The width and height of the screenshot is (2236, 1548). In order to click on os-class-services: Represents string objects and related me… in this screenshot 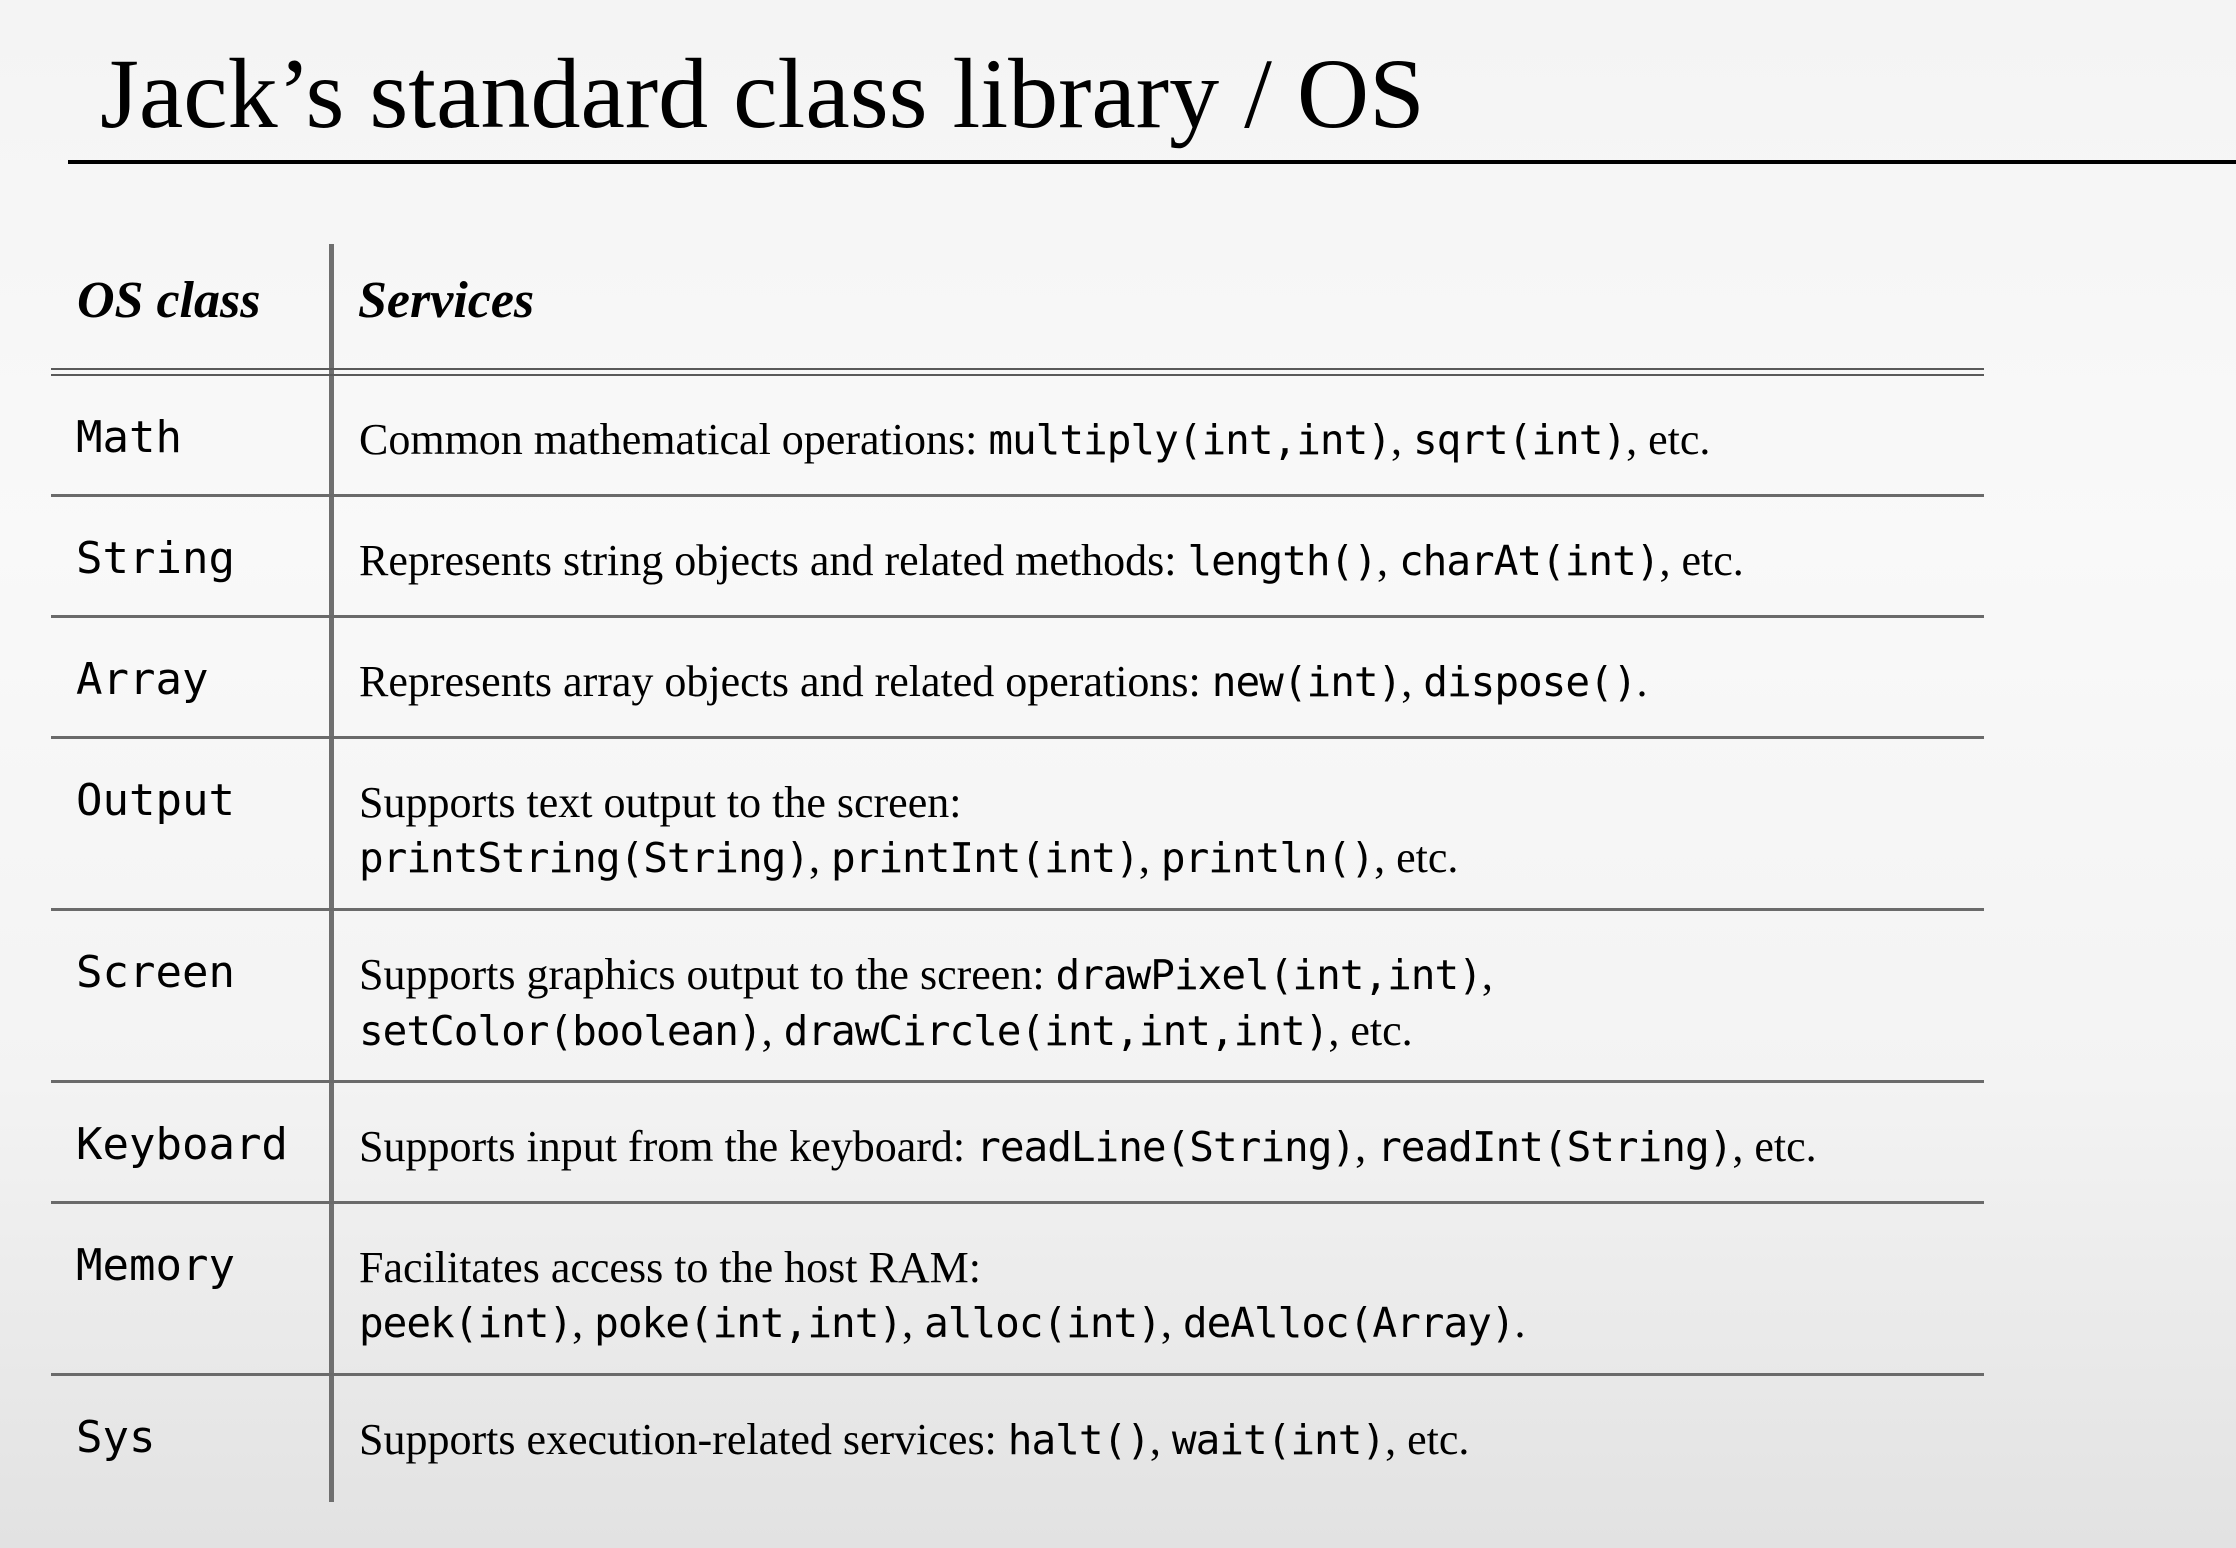, I will do `click(1051, 561)`.